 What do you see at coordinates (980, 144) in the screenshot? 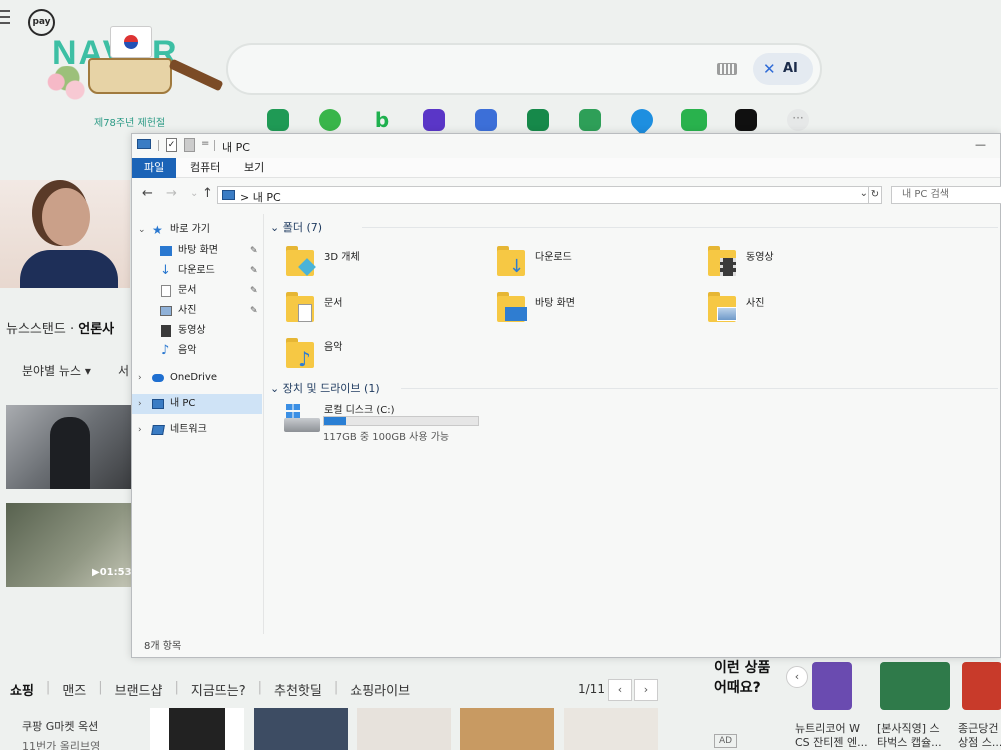
I see `minimize-button: —` at bounding box center [980, 144].